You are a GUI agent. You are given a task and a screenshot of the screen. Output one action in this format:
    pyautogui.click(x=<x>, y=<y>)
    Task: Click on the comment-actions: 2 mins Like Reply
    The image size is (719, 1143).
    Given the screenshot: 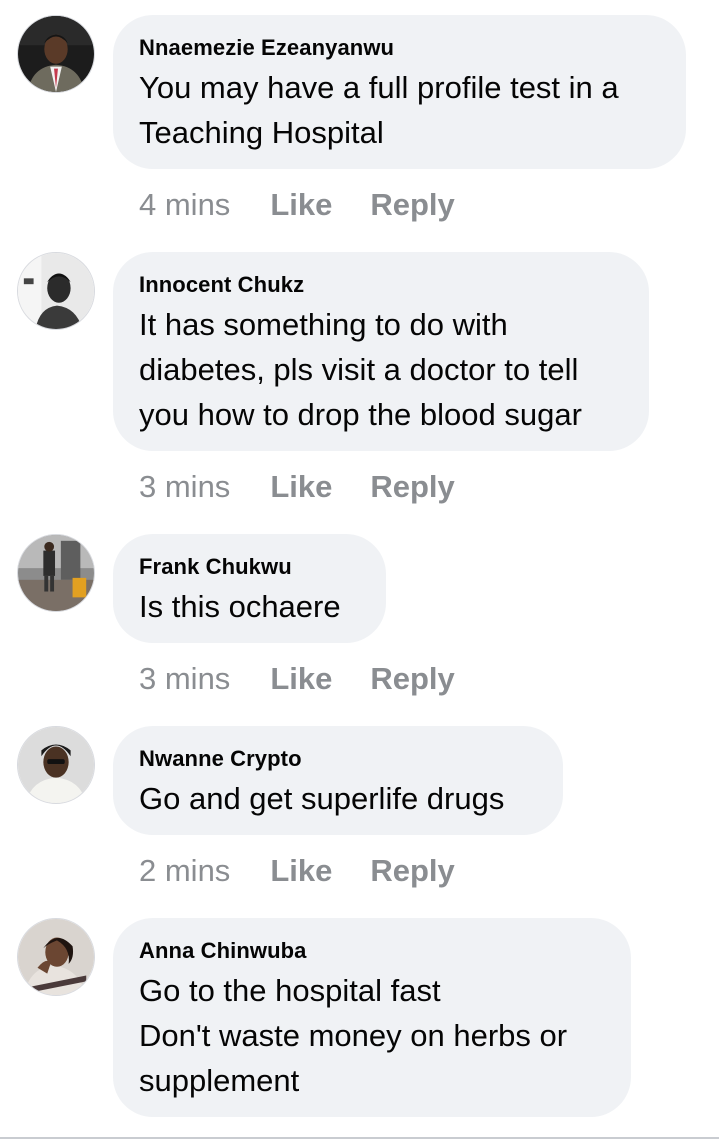 What is the action you would take?
    pyautogui.click(x=297, y=871)
    